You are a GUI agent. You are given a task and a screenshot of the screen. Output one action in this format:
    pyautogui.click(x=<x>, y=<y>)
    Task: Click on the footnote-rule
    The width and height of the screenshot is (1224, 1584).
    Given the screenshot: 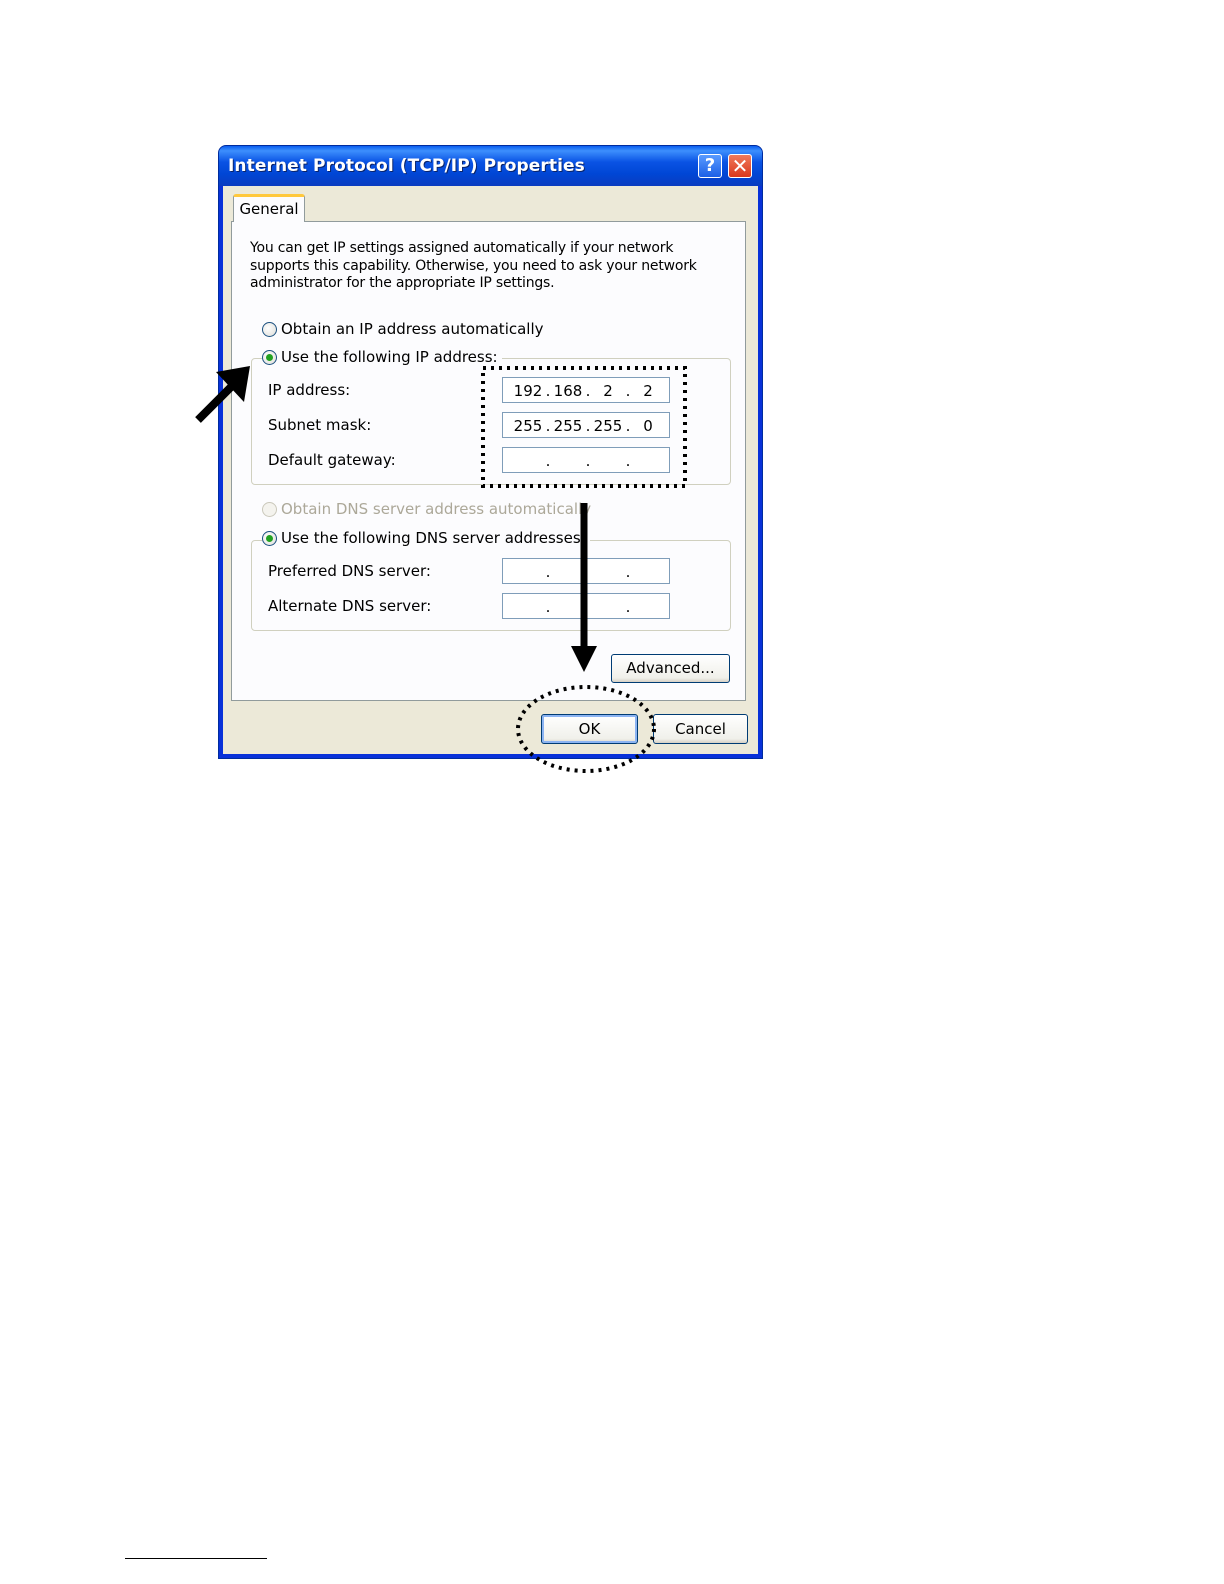 What is the action you would take?
    pyautogui.click(x=196, y=1558)
    